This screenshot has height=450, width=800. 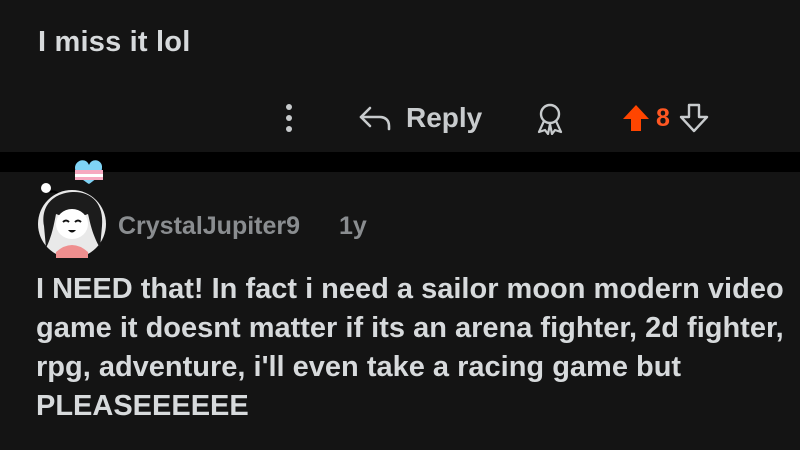 What do you see at coordinates (400, 162) in the screenshot?
I see `comment-divider` at bounding box center [400, 162].